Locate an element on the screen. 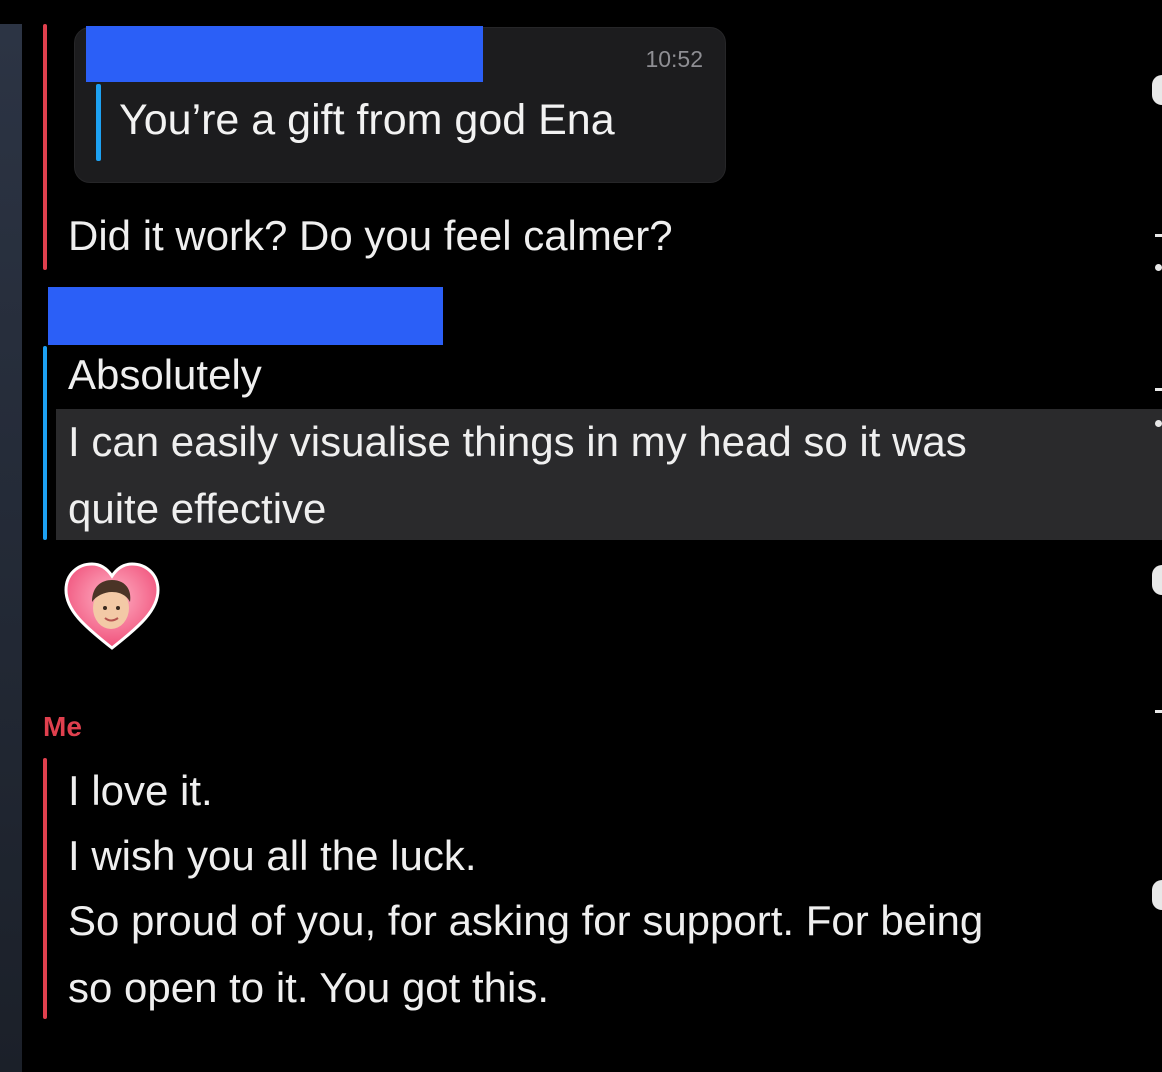 The height and width of the screenshot is (1072, 1162). quote-timestamp: 10:52 is located at coordinates (674, 59).